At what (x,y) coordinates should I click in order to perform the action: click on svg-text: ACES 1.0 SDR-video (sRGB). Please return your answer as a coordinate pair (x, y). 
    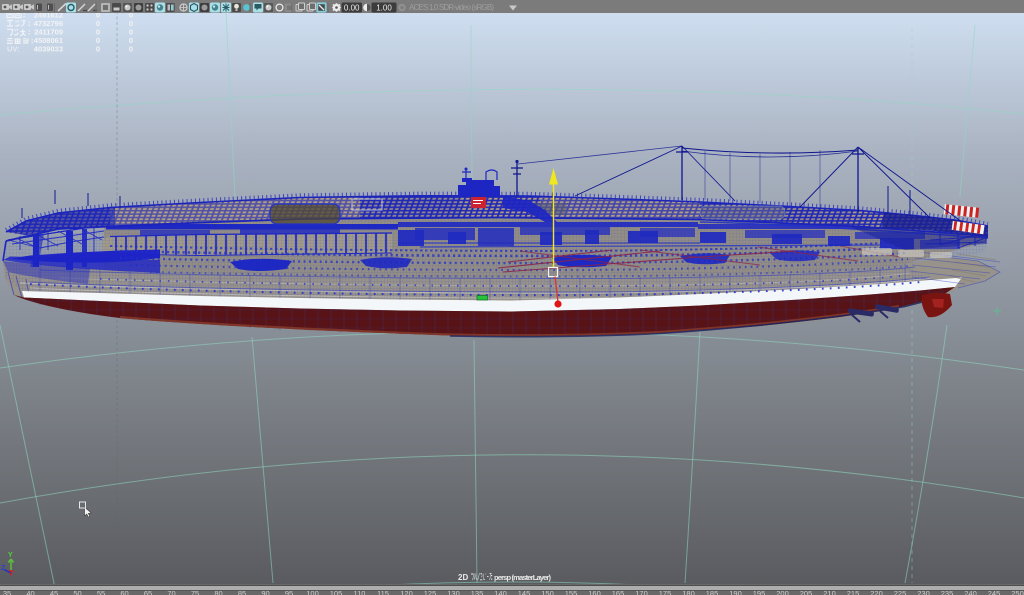
    Looking at the image, I should click on (451, 7).